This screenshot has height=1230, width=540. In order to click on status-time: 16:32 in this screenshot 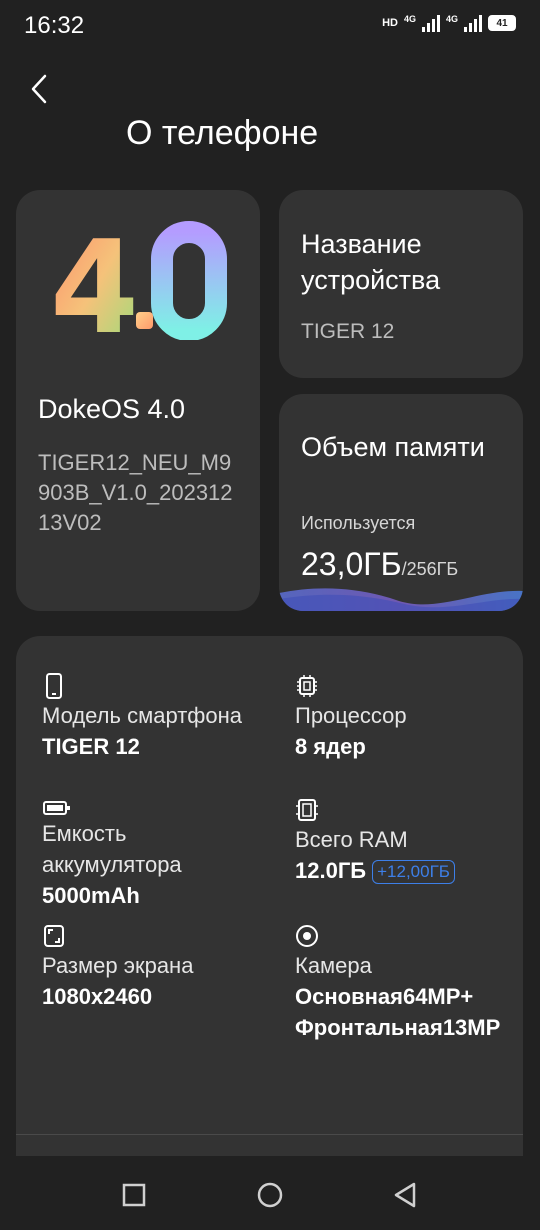, I will do `click(54, 25)`.